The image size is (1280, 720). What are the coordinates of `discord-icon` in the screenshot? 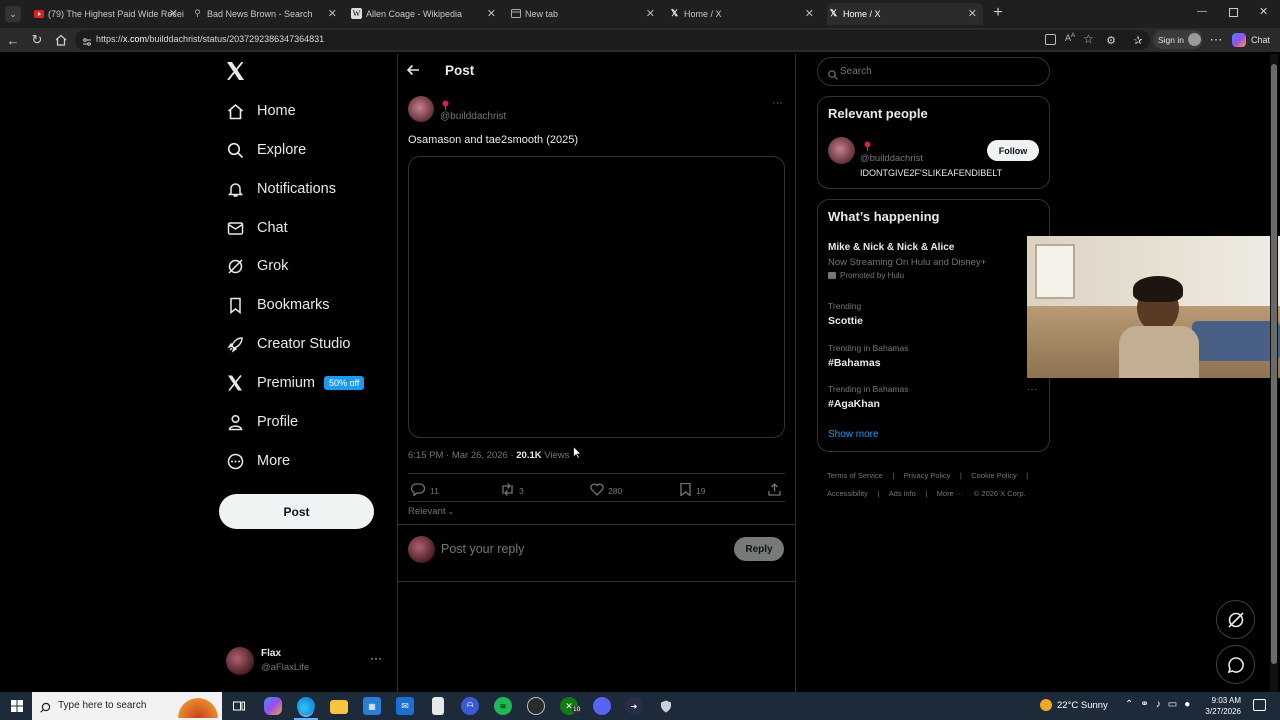 It's located at (602, 706).